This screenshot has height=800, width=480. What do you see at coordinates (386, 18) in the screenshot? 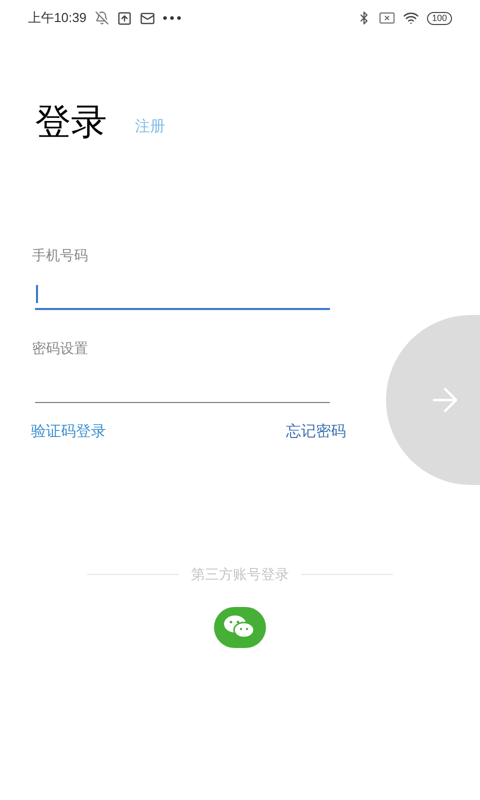
I see `sim-off-icon` at bounding box center [386, 18].